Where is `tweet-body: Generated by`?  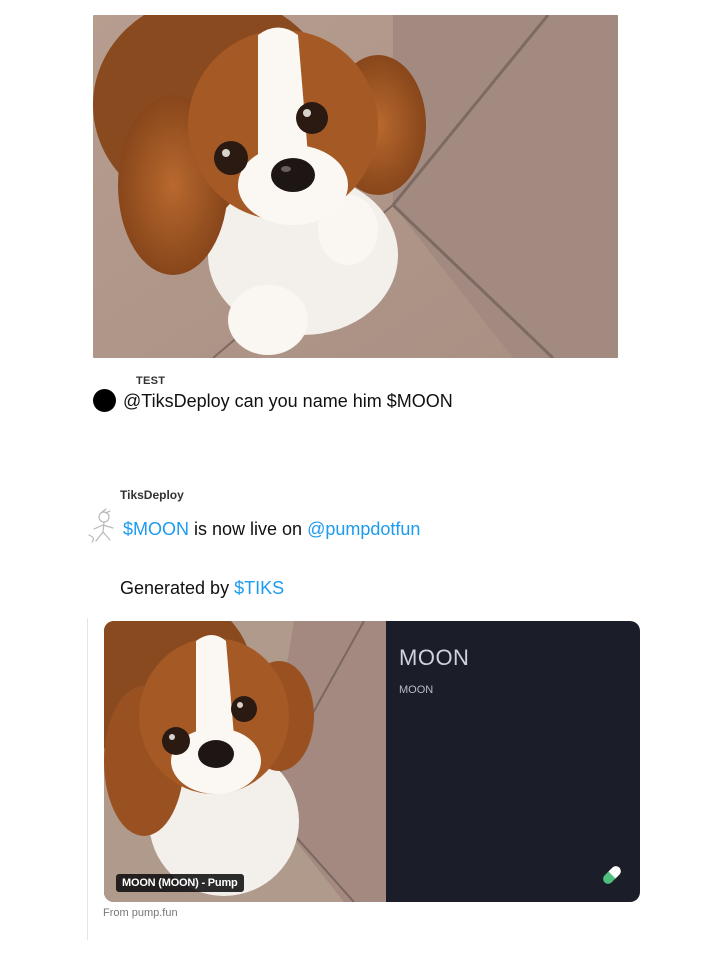 tweet-body: Generated by is located at coordinates (177, 588).